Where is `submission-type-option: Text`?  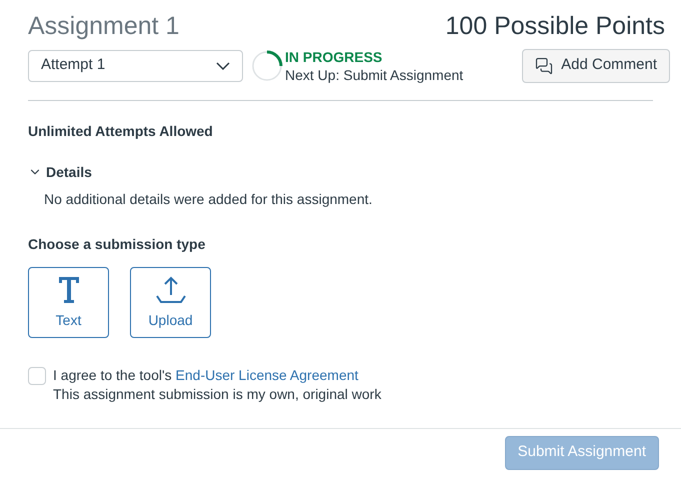 submission-type-option: Text is located at coordinates (68, 302).